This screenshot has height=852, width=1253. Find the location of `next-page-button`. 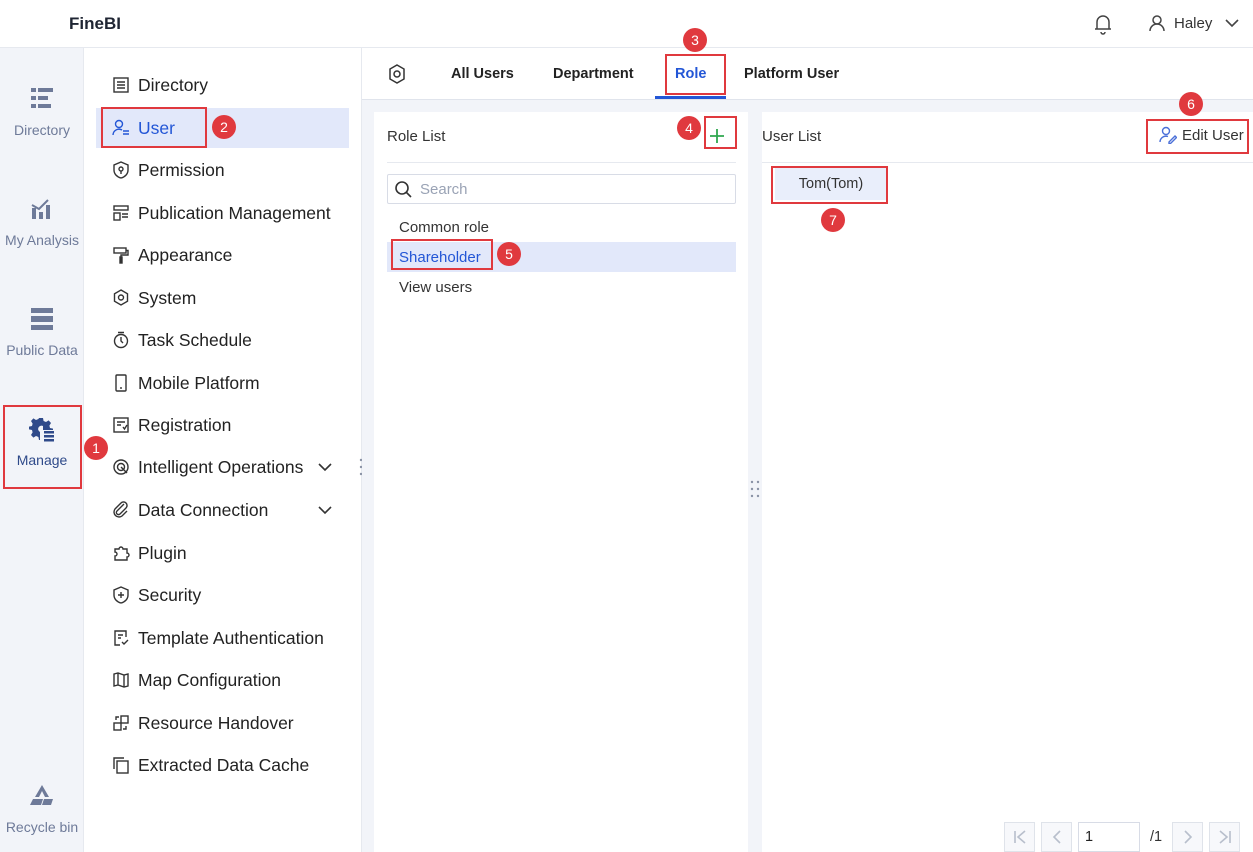

next-page-button is located at coordinates (1188, 837).